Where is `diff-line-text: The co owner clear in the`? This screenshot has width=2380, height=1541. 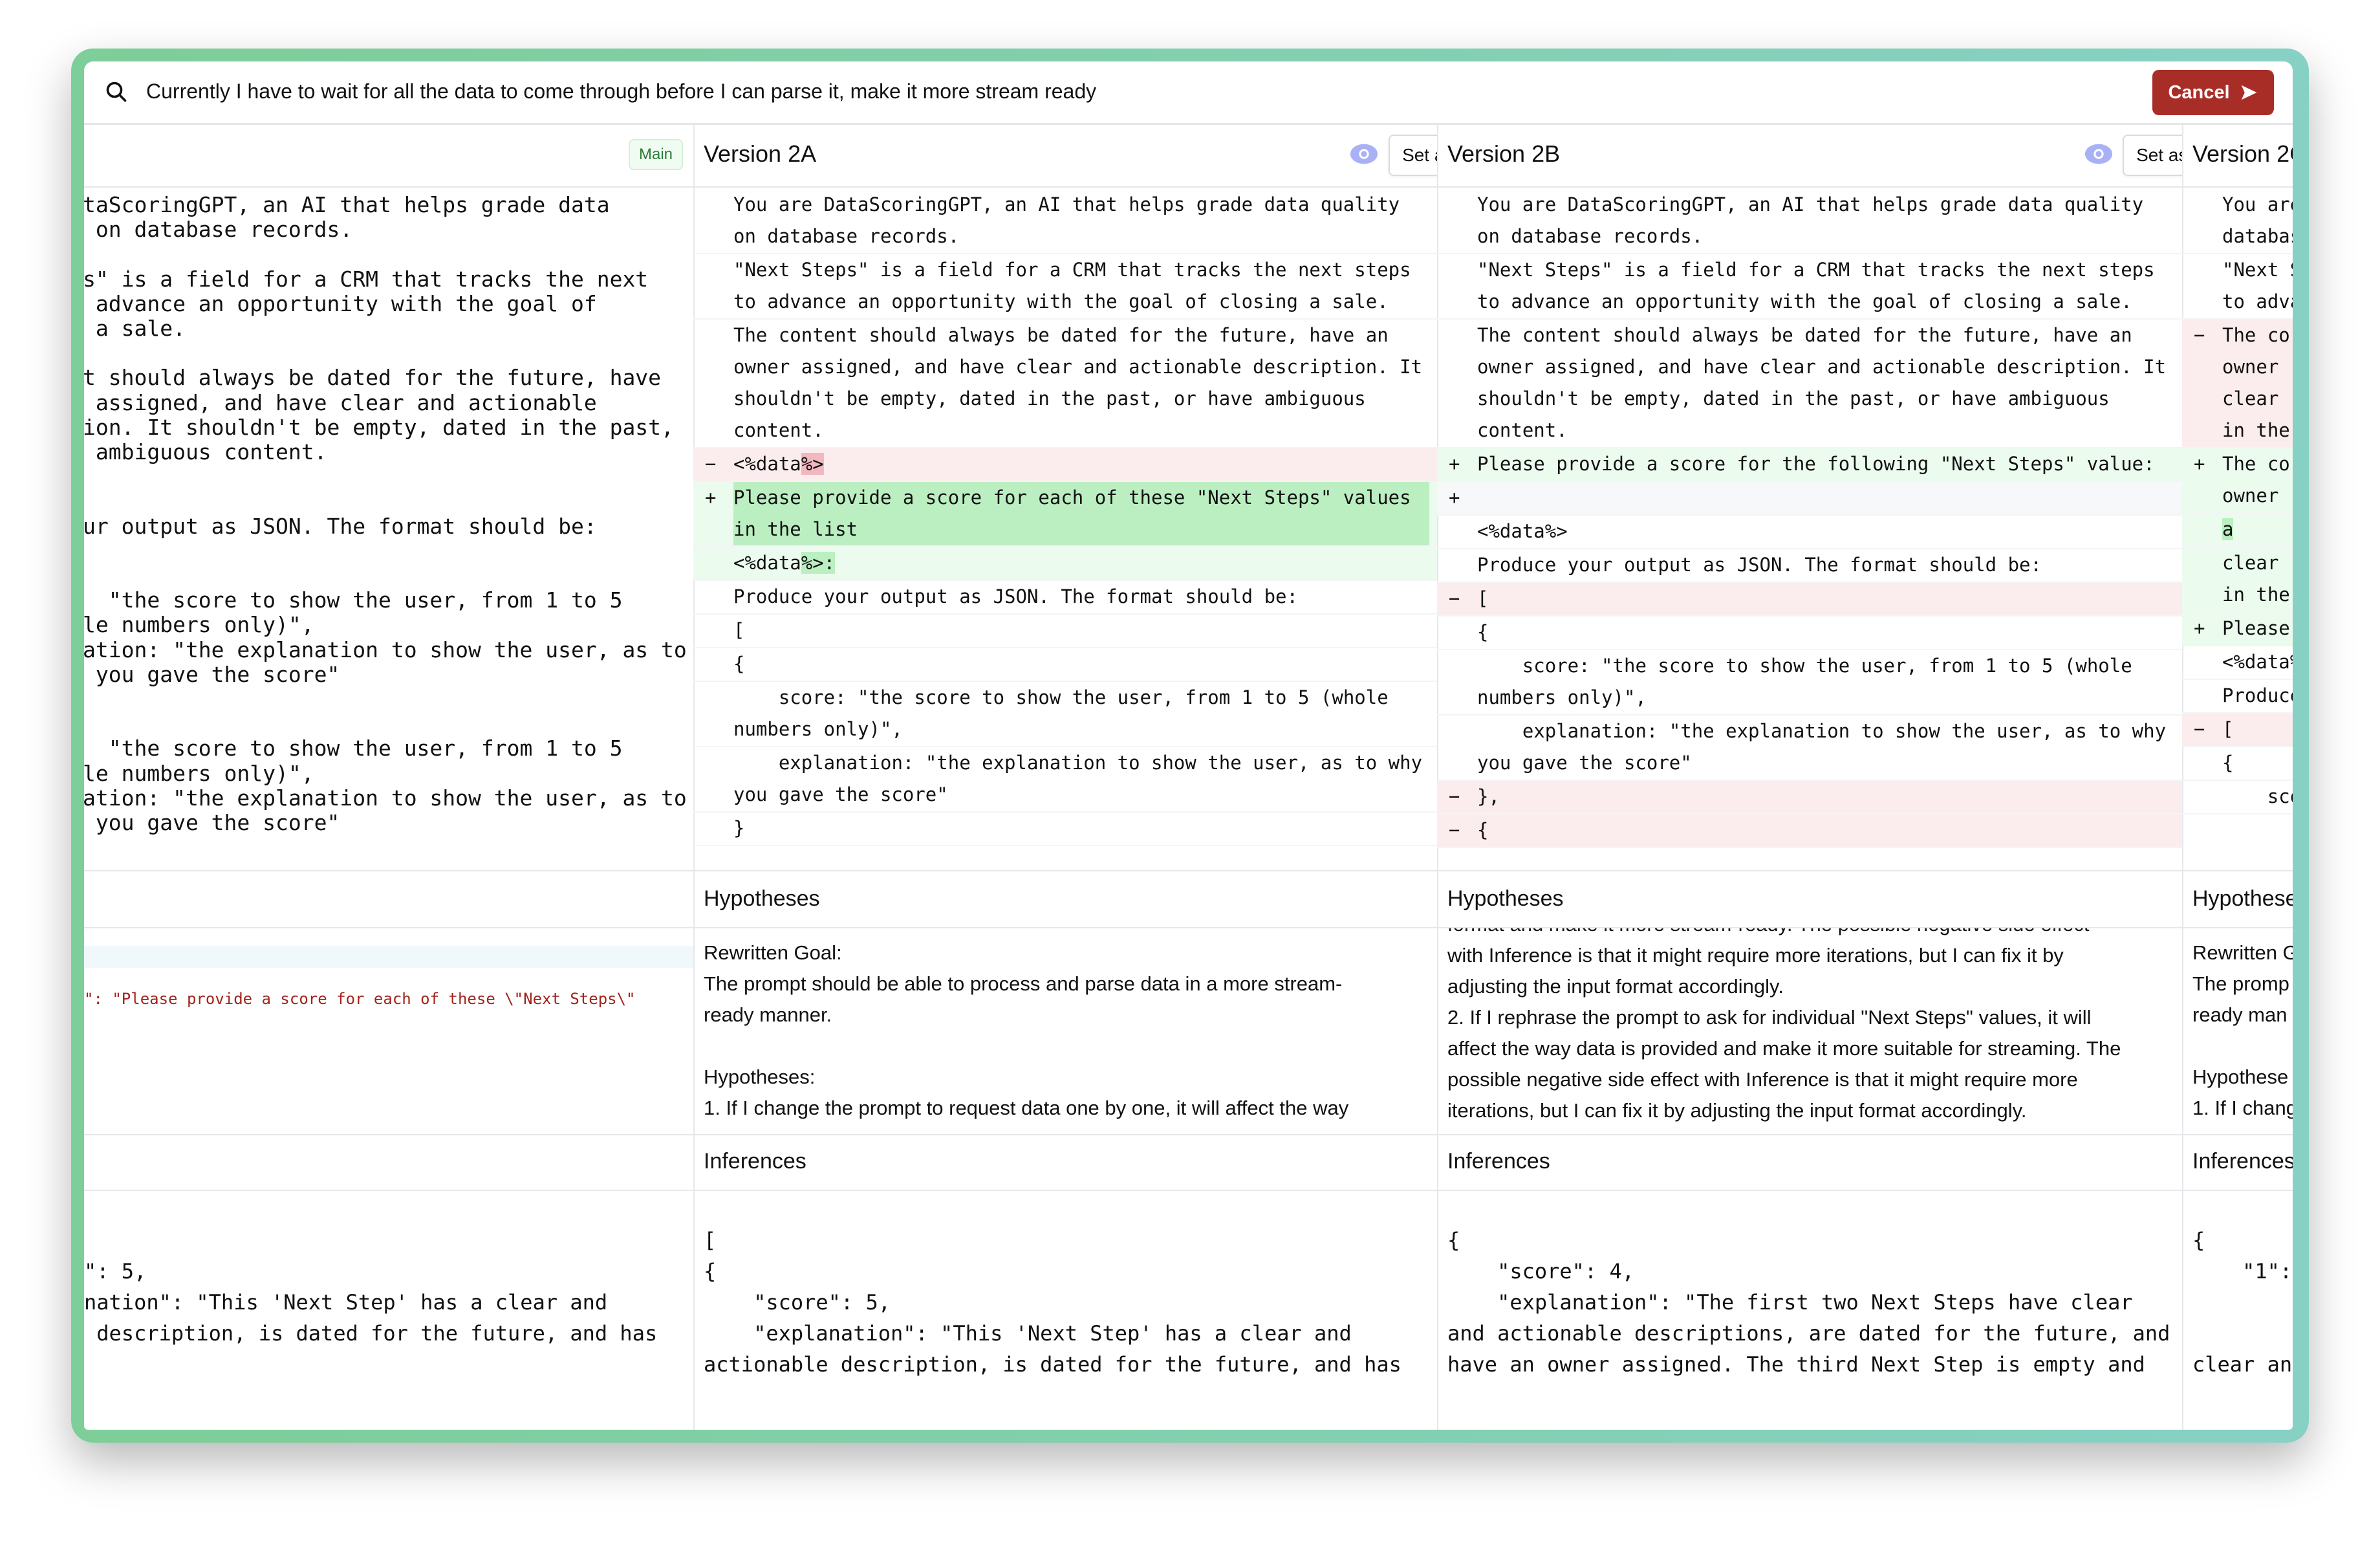 diff-line-text: The co owner clear in the is located at coordinates (2256, 382).